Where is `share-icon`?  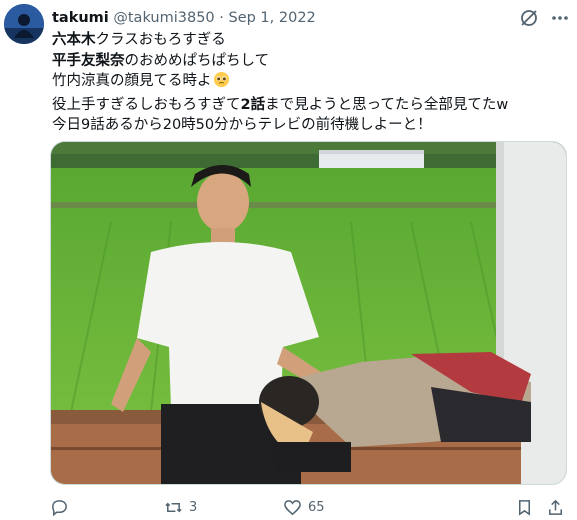
share-icon is located at coordinates (555, 507).